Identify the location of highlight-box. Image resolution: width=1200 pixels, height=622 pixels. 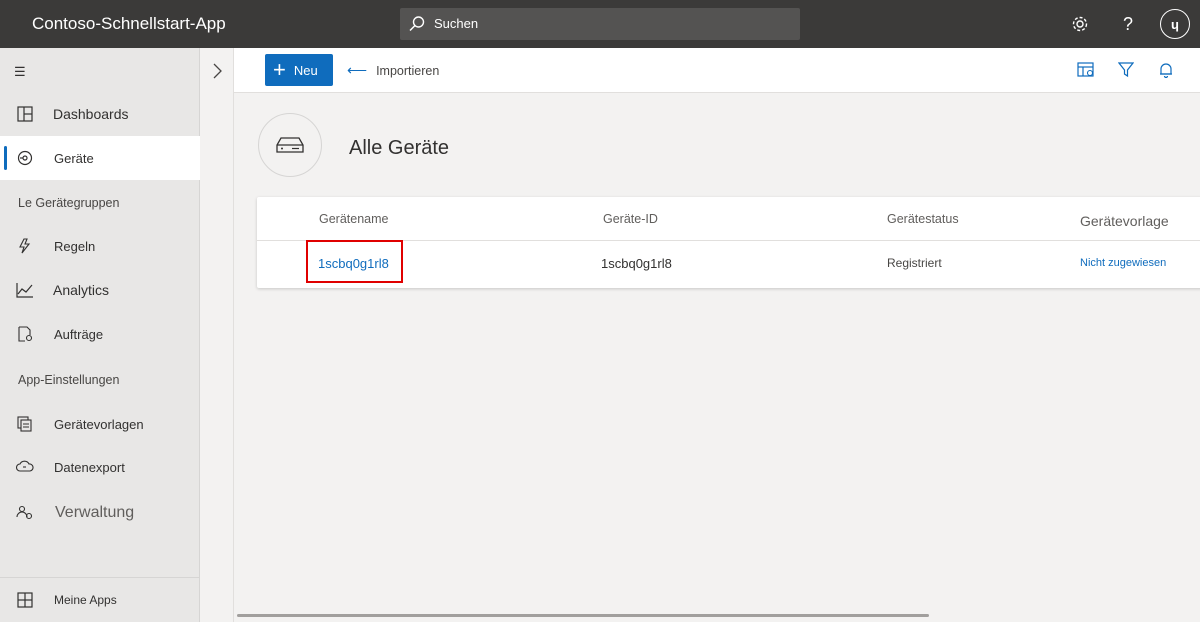
(354, 261).